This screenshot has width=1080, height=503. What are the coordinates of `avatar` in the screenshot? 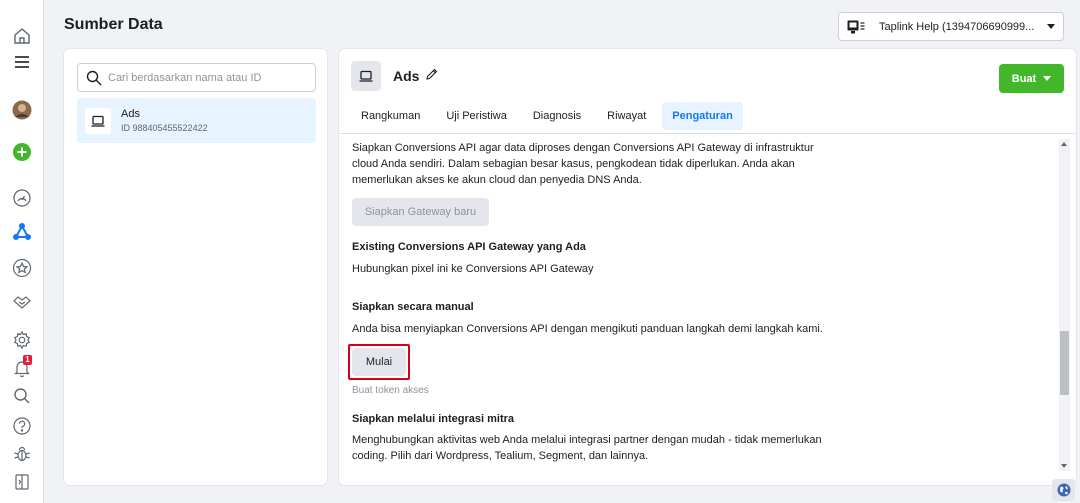 It's located at (22, 110).